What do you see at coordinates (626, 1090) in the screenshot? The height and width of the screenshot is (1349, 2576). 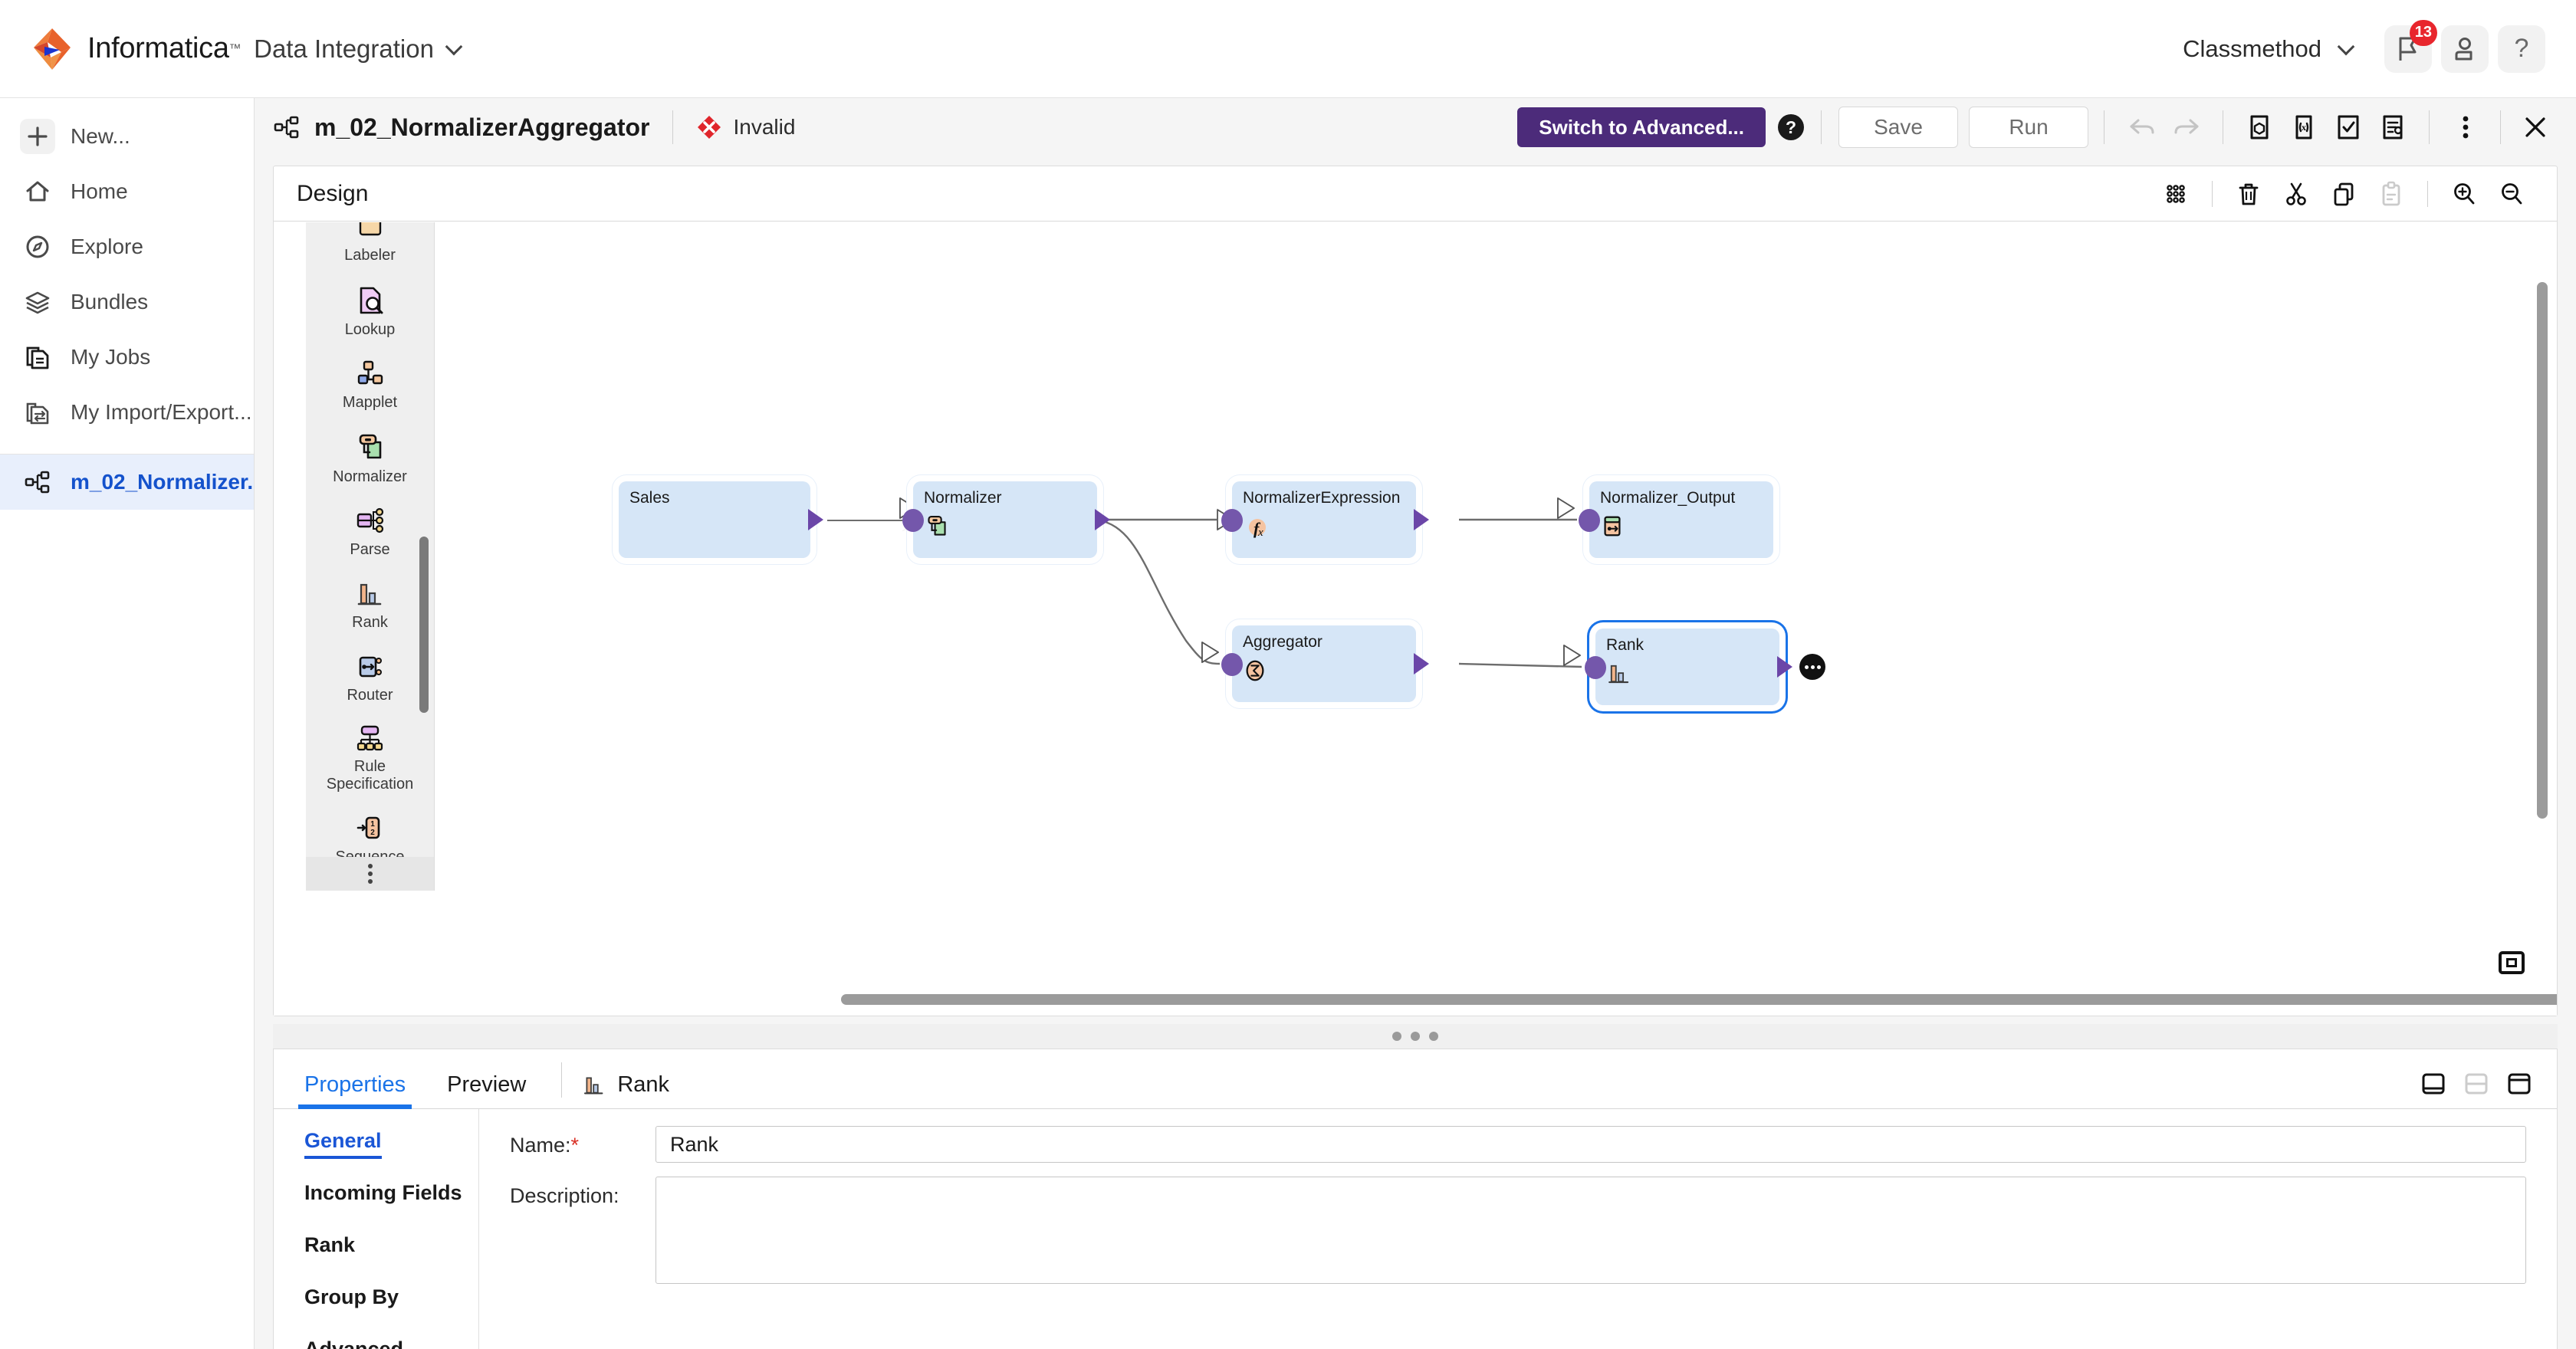 I see `tab-selected-node: Rank` at bounding box center [626, 1090].